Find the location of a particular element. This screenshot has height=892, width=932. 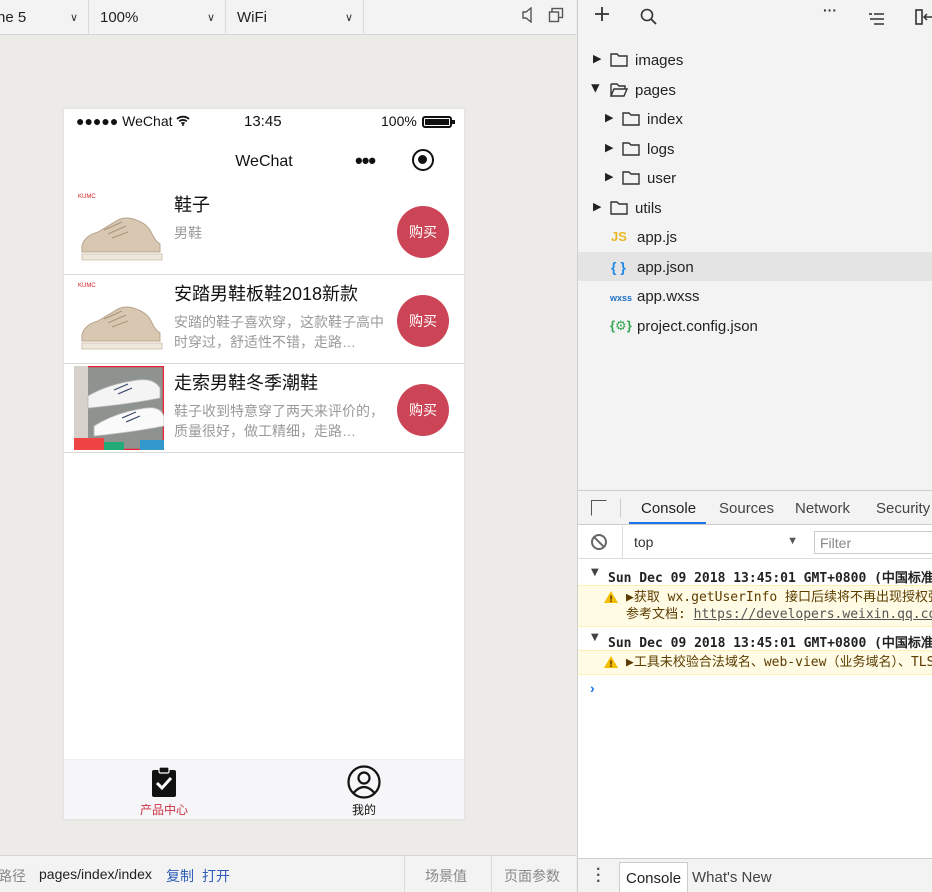

clear-console-icon is located at coordinates (599, 542).